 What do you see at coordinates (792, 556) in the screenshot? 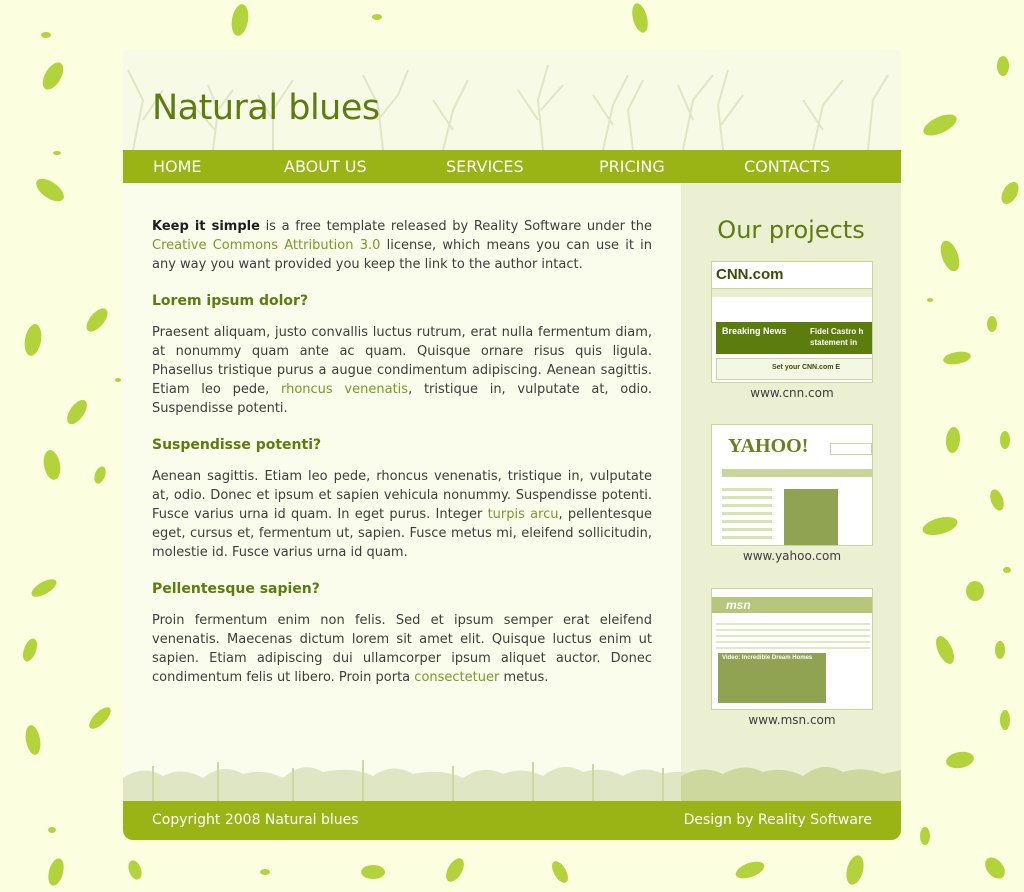
I see `project-caption: www.yahoo.com` at bounding box center [792, 556].